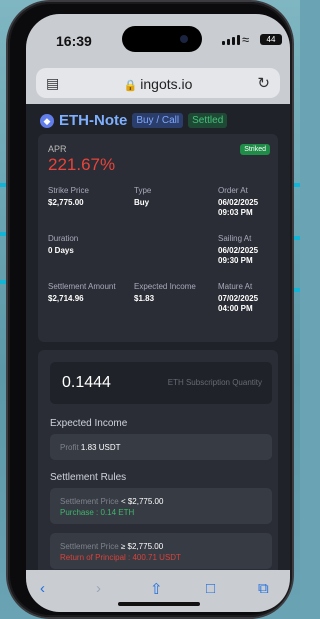  What do you see at coordinates (98, 588) in the screenshot?
I see `forward-icon: ›` at bounding box center [98, 588].